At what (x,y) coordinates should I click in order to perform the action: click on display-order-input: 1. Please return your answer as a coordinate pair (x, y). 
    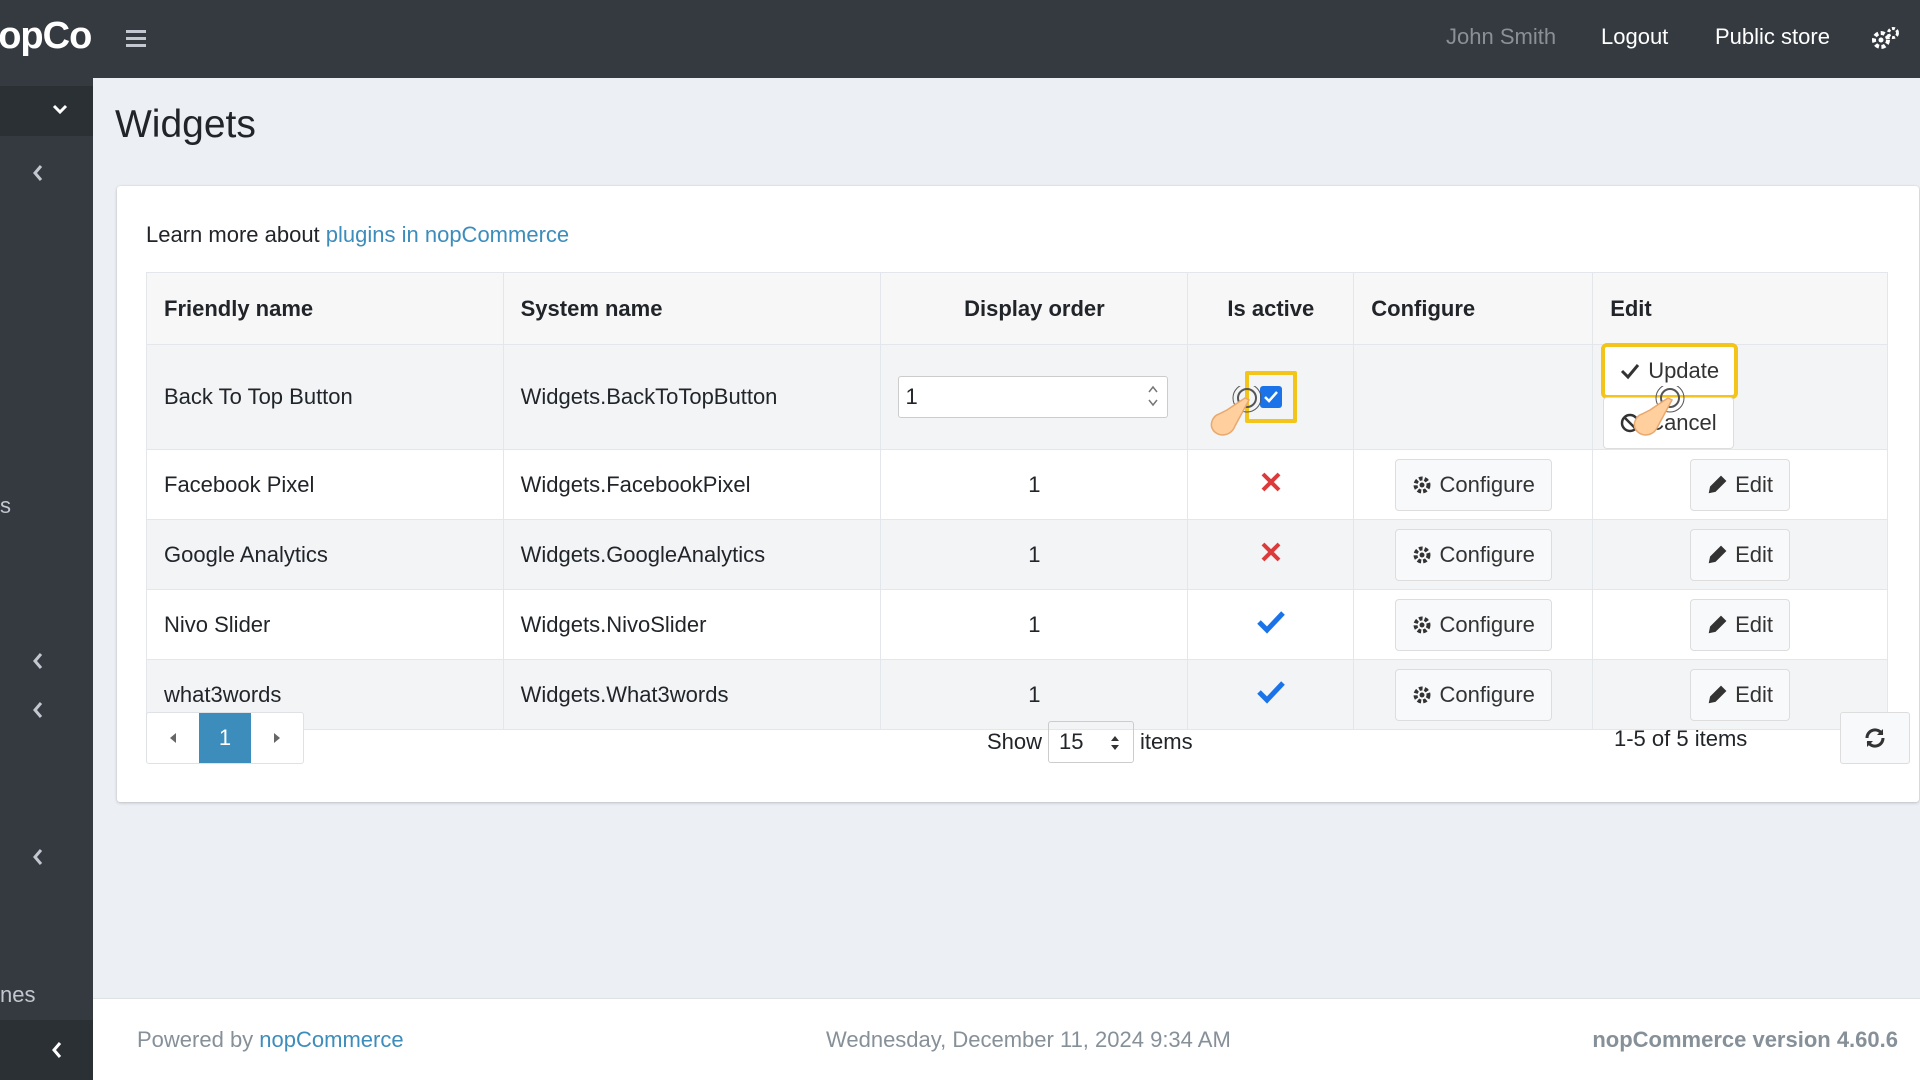
    Looking at the image, I should click on (1033, 397).